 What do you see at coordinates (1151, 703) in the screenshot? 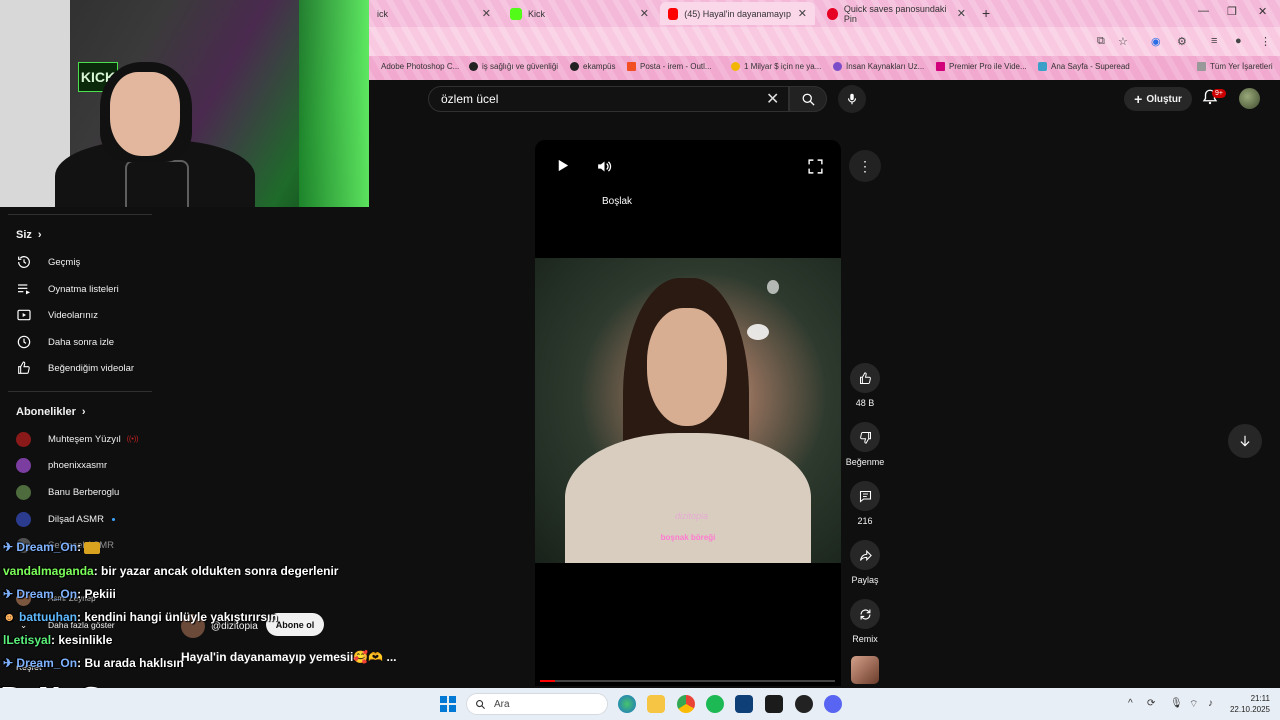
I see `sync-icon: ⟳` at bounding box center [1151, 703].